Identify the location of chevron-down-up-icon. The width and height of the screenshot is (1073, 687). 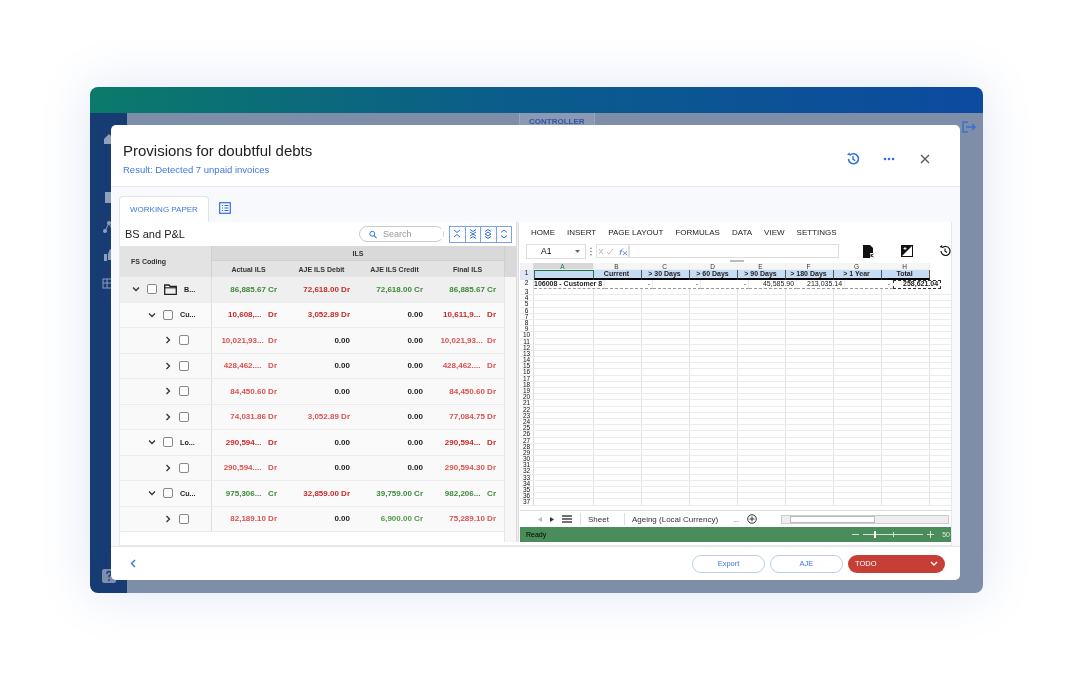
(457, 234).